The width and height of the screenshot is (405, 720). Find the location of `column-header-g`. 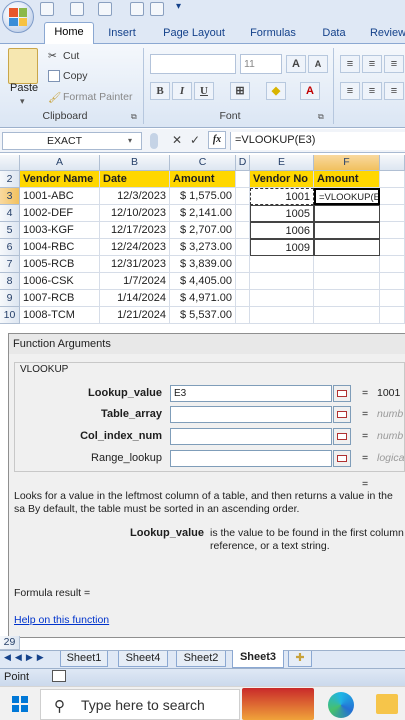

column-header-g is located at coordinates (392, 163).